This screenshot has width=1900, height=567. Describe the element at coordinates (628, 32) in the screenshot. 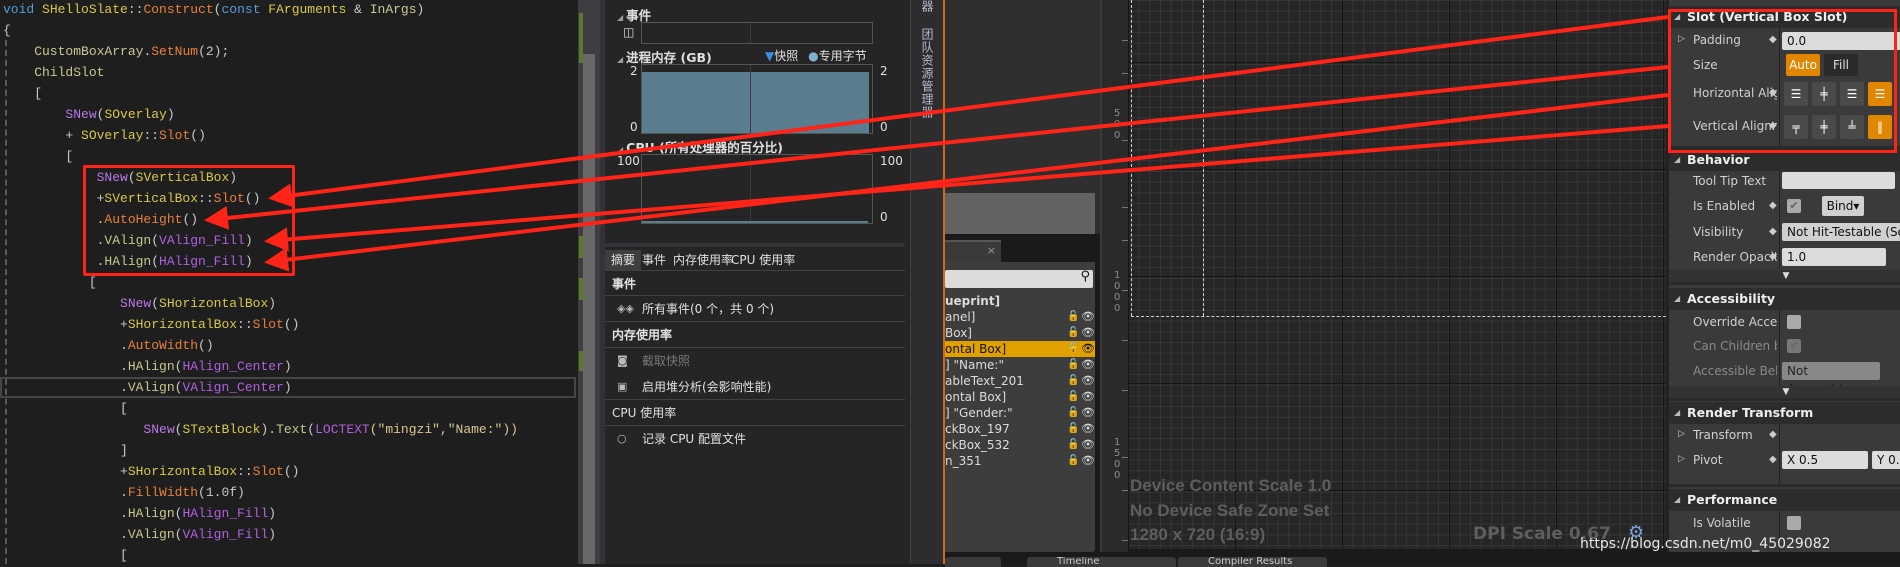

I see `pause-icon: ◫` at that location.